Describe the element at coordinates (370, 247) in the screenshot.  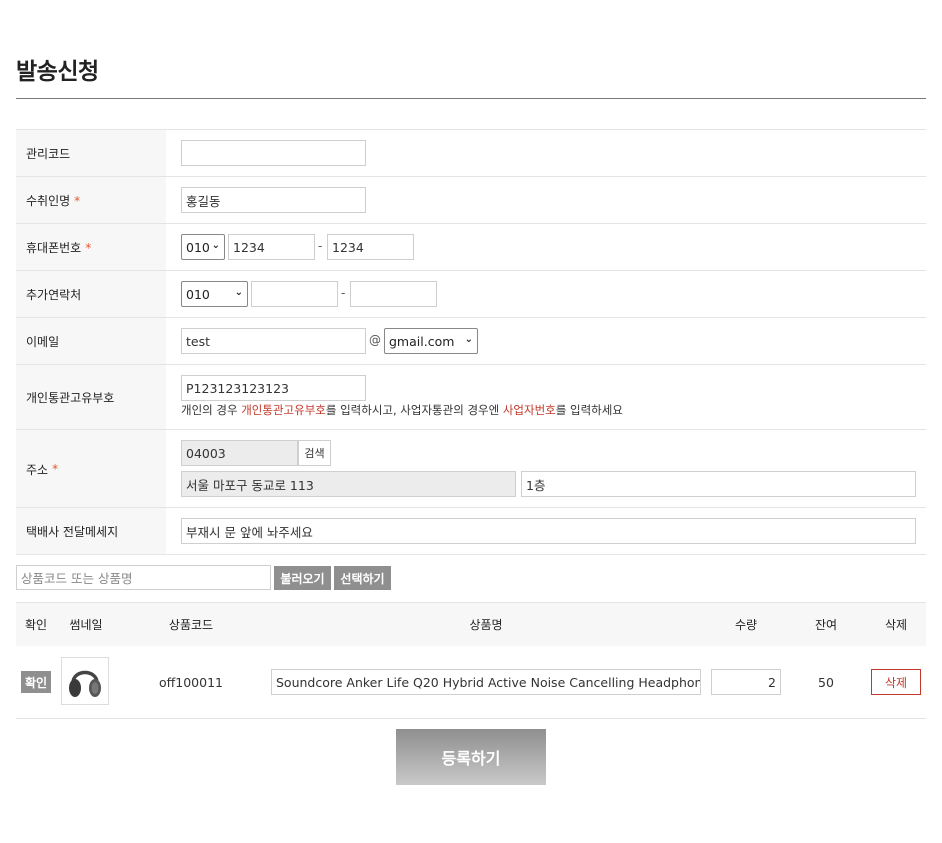
I see `mobile-last-input: 1234` at that location.